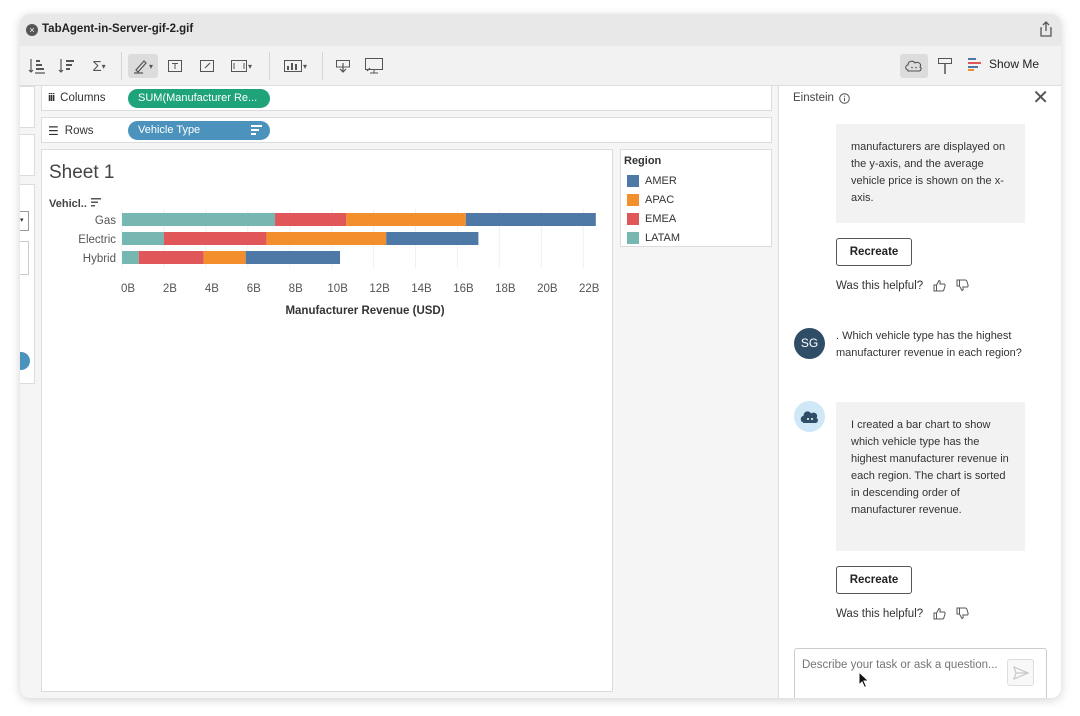 The image size is (1080, 716). Describe the element at coordinates (68, 204) in the screenshot. I see `row-header: Vehicl..` at that location.